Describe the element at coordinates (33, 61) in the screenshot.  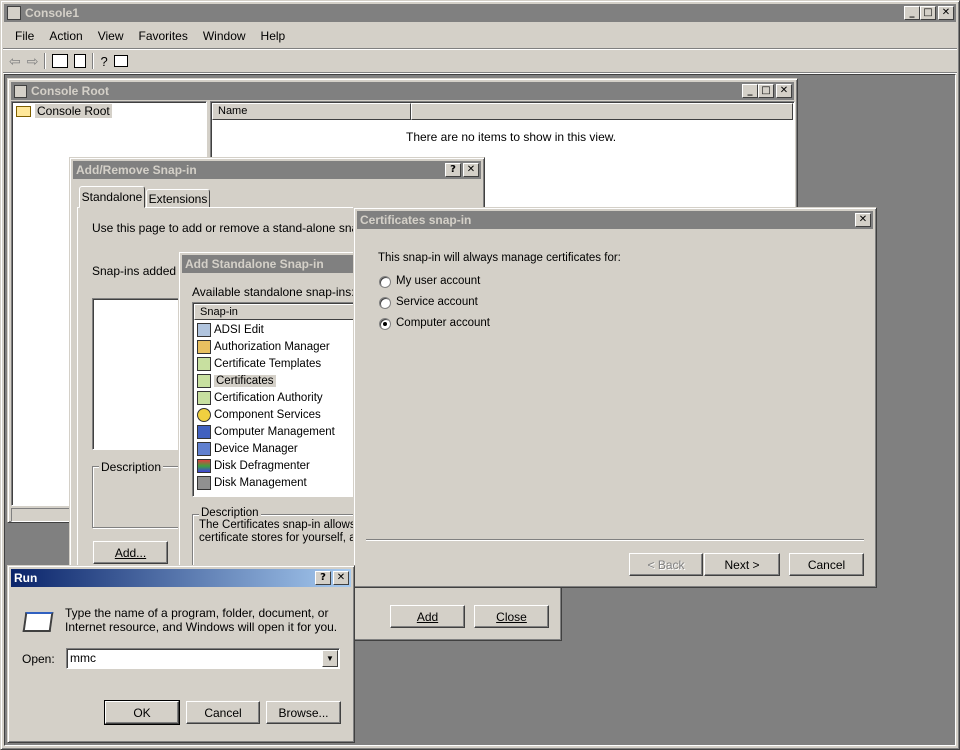
I see `forward-arrow-icon: ⇨` at that location.